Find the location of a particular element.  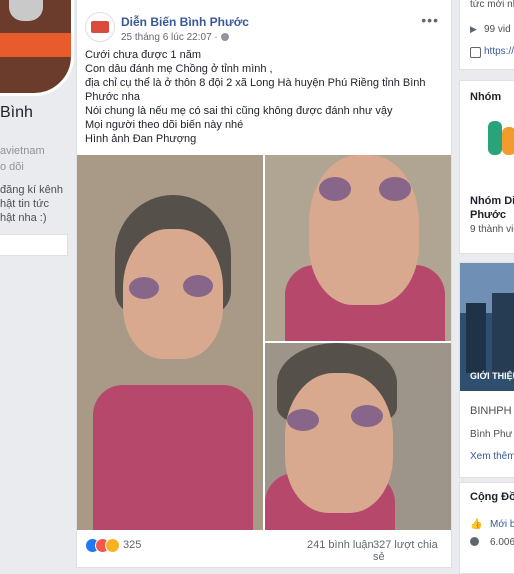

community-box: Cộng Đồn 👍 Mới b 6.006 is located at coordinates (486, 528).